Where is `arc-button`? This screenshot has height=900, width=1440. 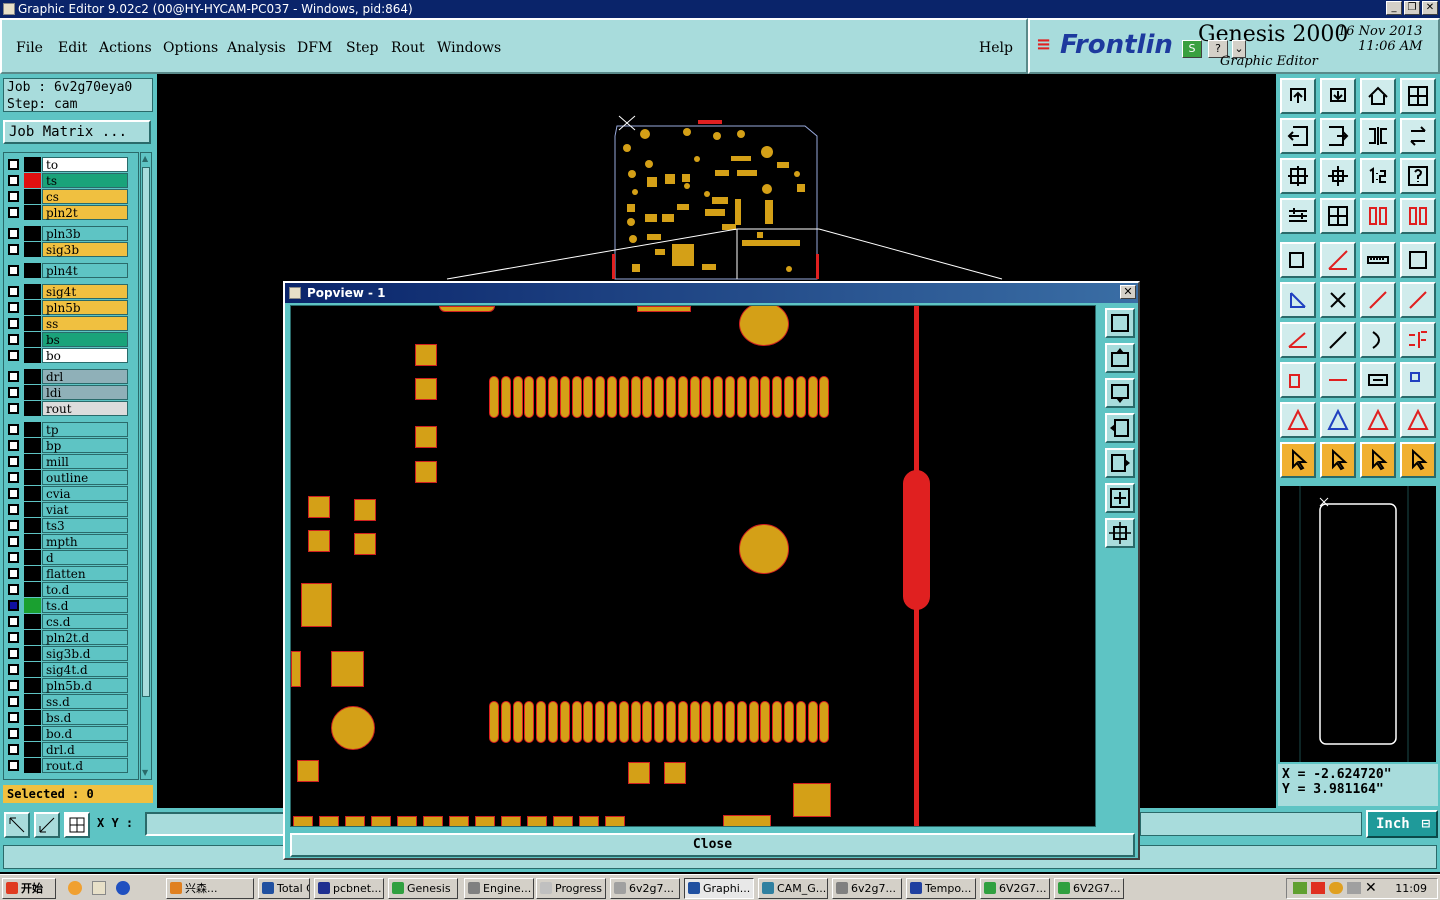
arc-button is located at coordinates (1378, 340).